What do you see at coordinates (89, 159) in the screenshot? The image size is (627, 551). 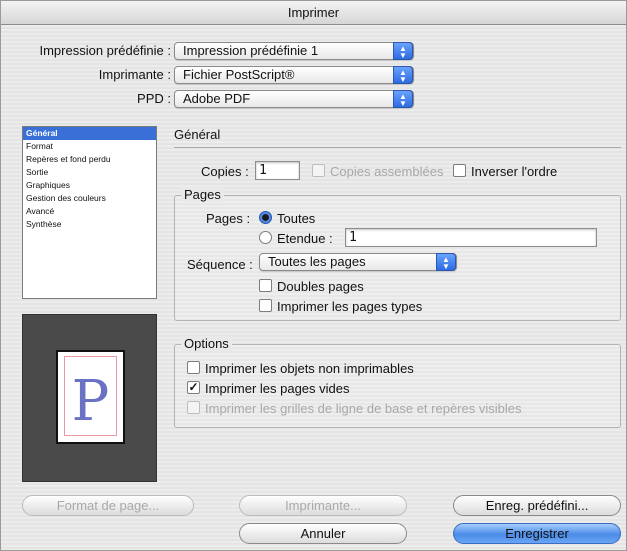 I see `sidebar-item-marks-bleed: Repères et fond perdu` at bounding box center [89, 159].